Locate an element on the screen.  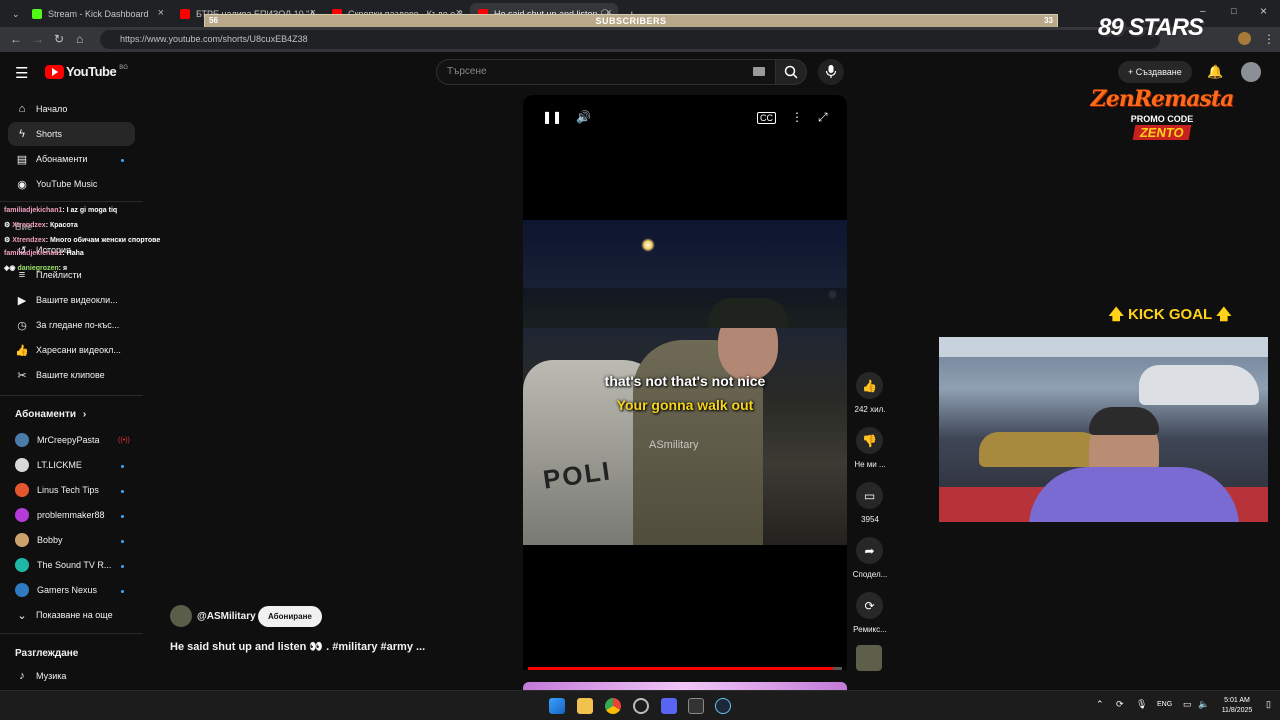
share-icon: ➦ is located at coordinates (869, 550).